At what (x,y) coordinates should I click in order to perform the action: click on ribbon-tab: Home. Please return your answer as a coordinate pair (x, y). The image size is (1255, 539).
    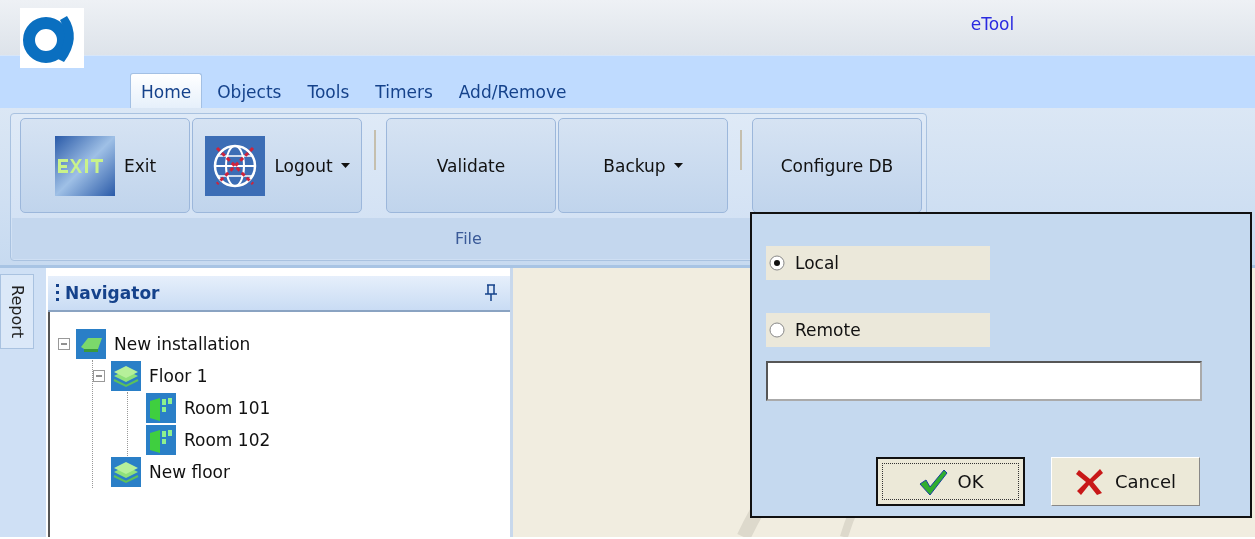
    Looking at the image, I should click on (166, 90).